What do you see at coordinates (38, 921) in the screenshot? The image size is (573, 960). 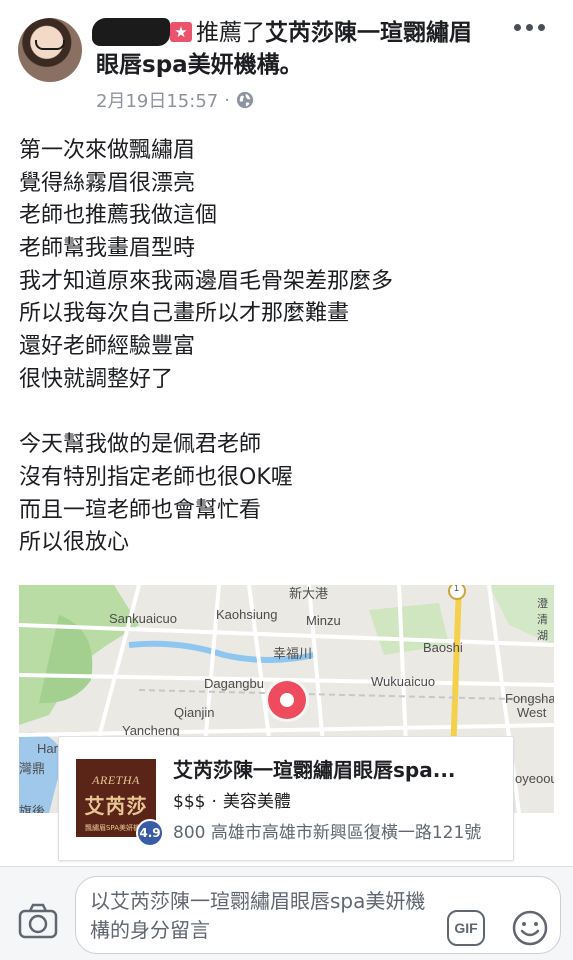 I see `camera-icon` at bounding box center [38, 921].